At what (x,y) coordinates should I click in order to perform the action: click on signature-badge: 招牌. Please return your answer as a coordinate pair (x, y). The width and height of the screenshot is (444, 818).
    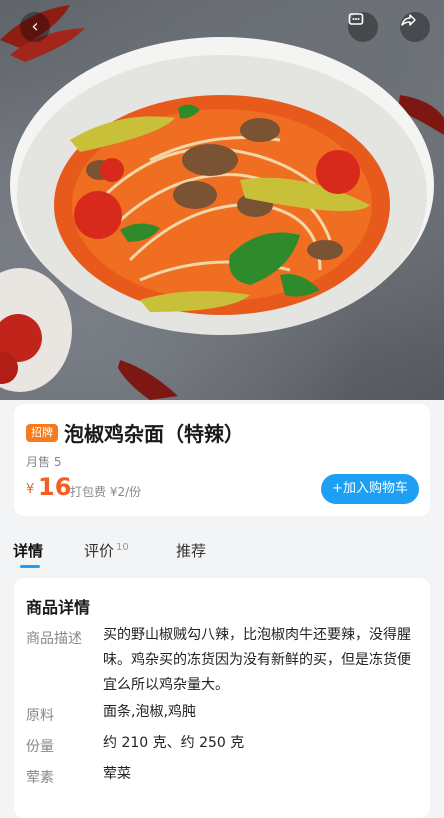
    Looking at the image, I should click on (42, 433).